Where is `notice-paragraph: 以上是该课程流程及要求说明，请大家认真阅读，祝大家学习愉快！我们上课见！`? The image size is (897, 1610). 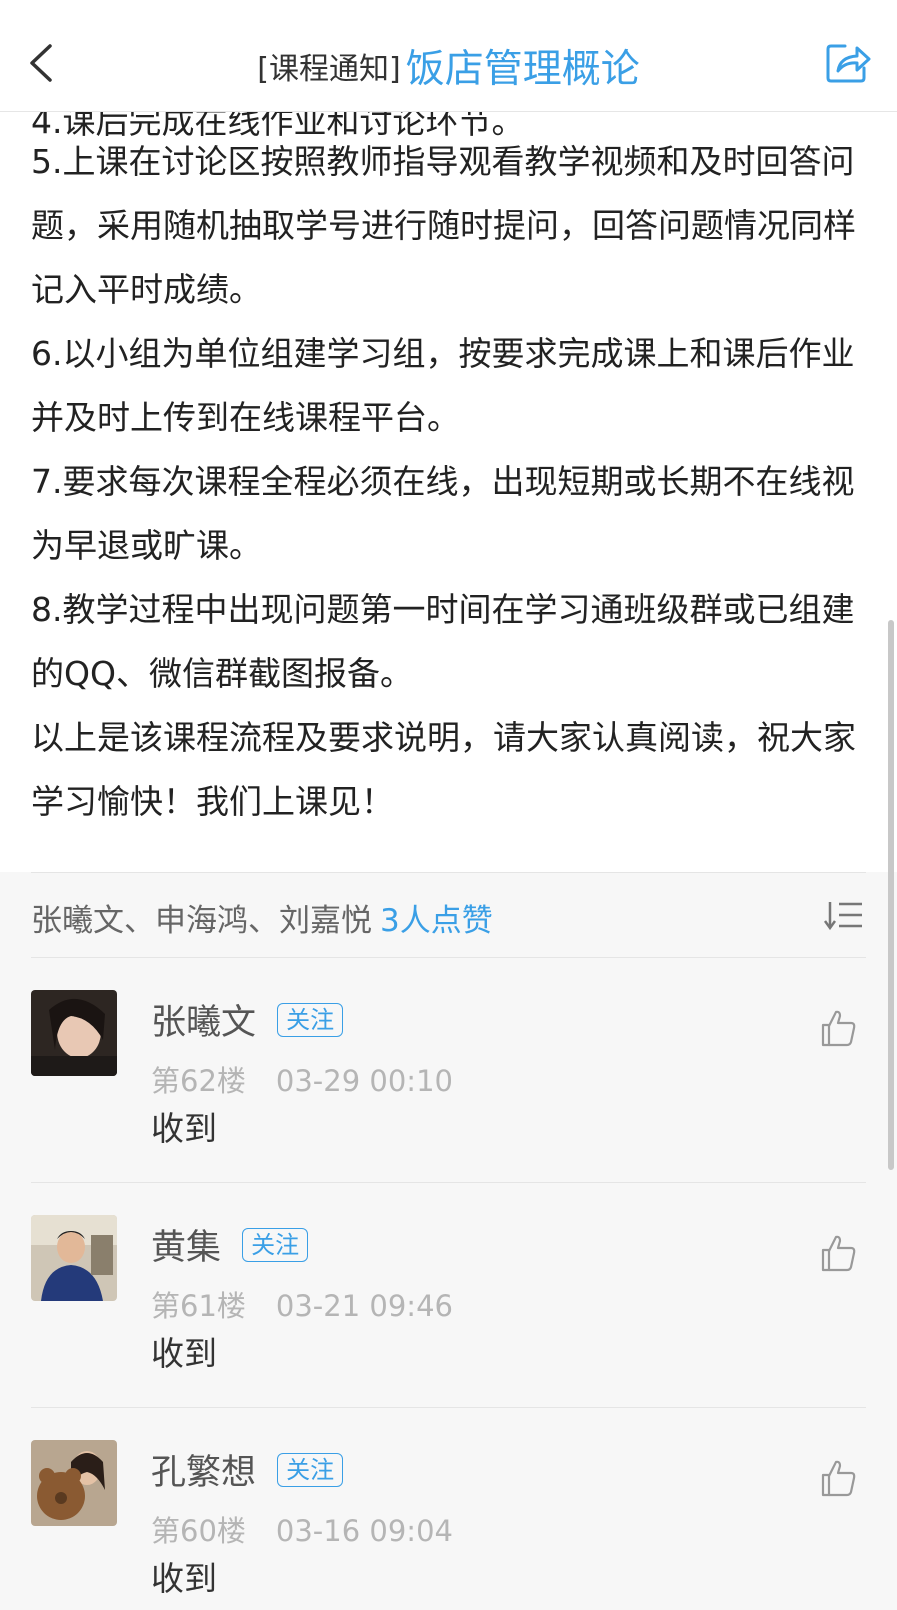
notice-paragraph: 以上是该课程流程及要求说明，请大家认真阅读，祝大家学习愉快！我们上课见！ is located at coordinates (443, 769).